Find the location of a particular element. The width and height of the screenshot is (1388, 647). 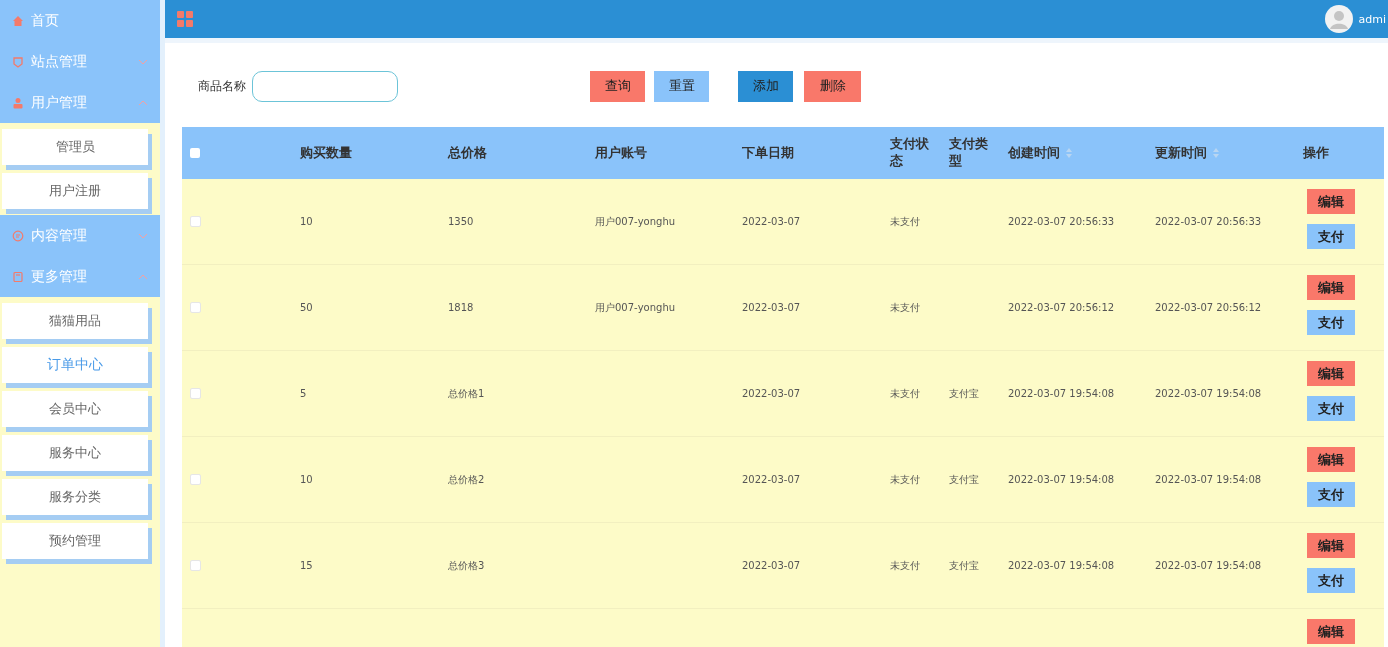

shield-icon is located at coordinates (18, 61).